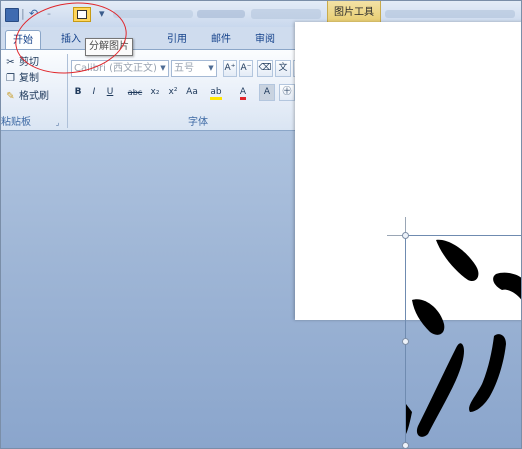 The height and width of the screenshot is (449, 522). I want to click on format-painter-label: 格式刷, so click(34, 96).